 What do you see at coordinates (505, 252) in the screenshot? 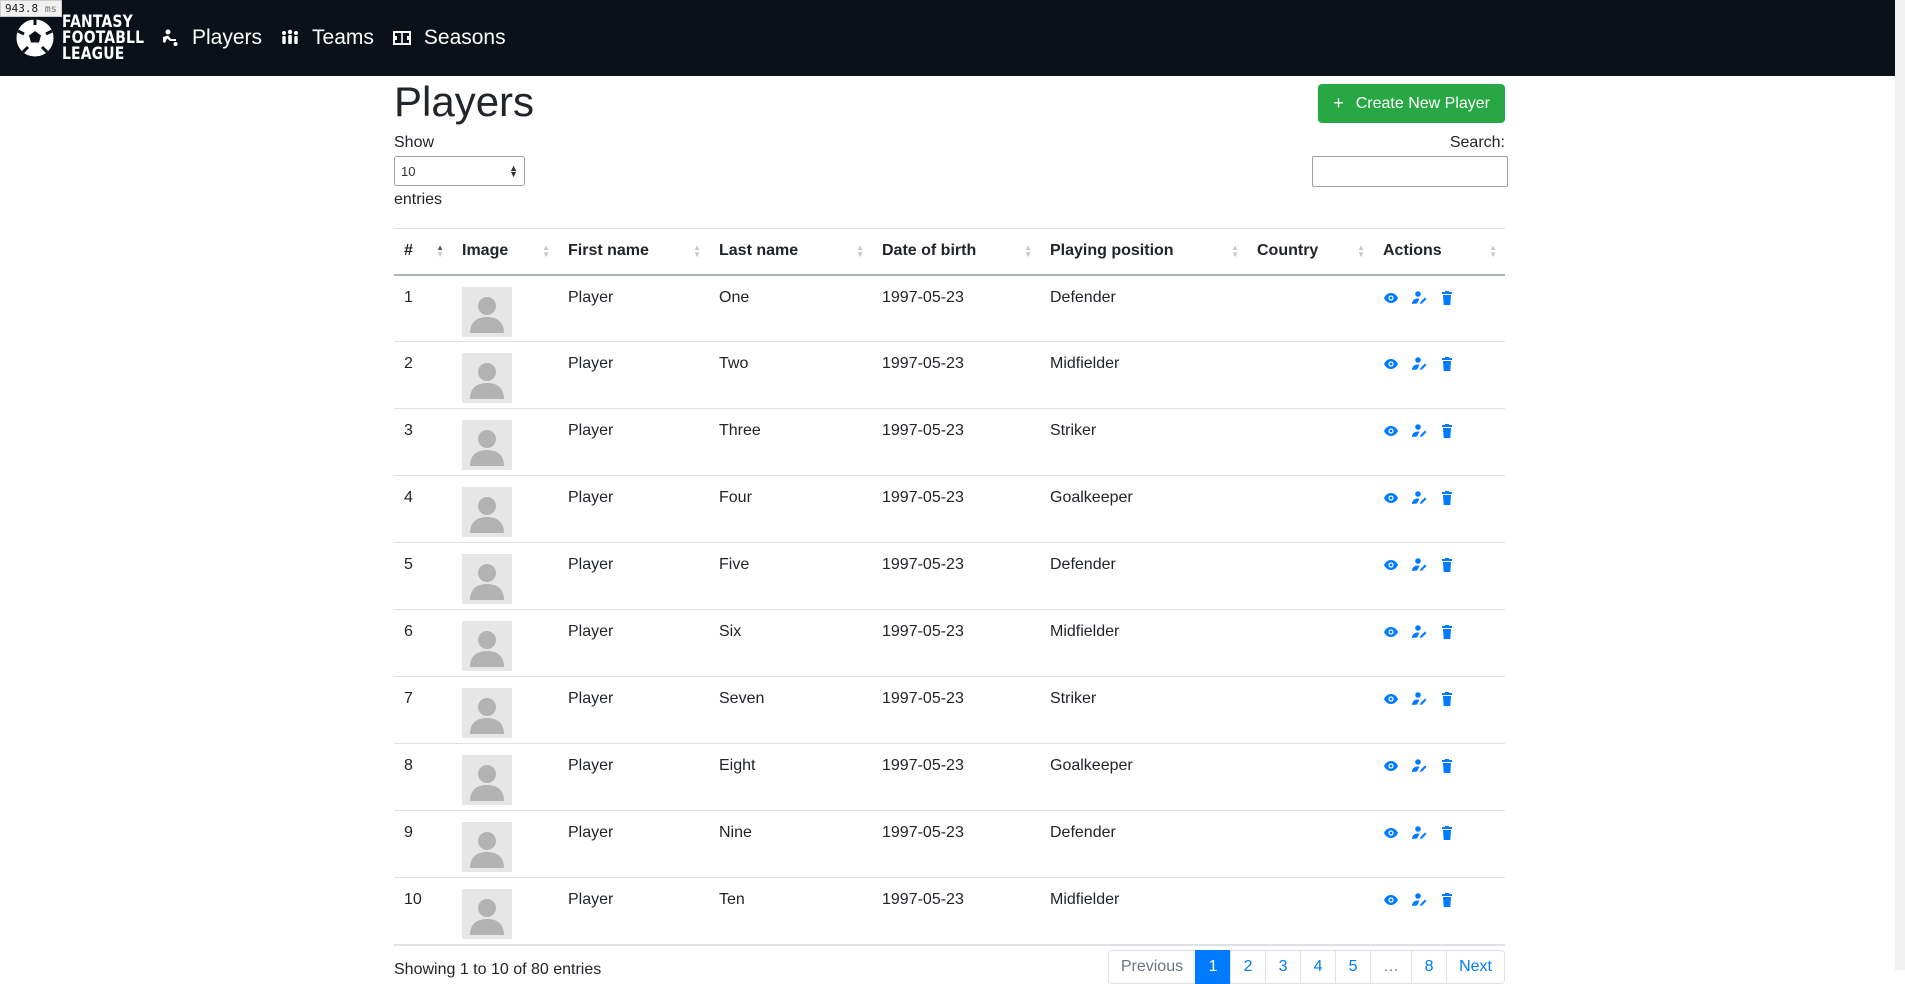
I see `column-header-image: Image ▲ ▼` at bounding box center [505, 252].